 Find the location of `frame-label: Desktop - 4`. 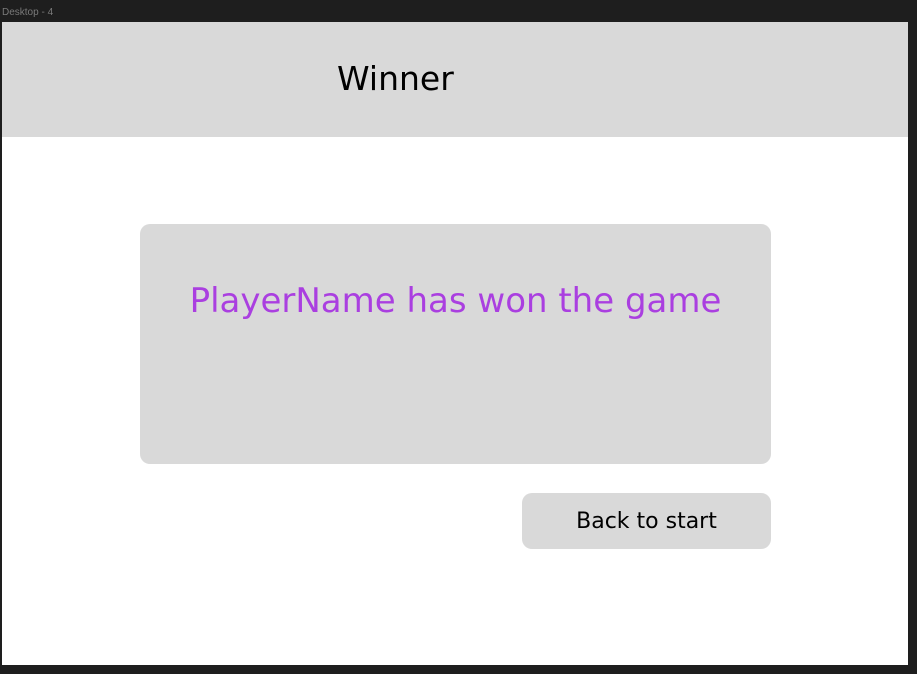

frame-label: Desktop - 4 is located at coordinates (28, 12).